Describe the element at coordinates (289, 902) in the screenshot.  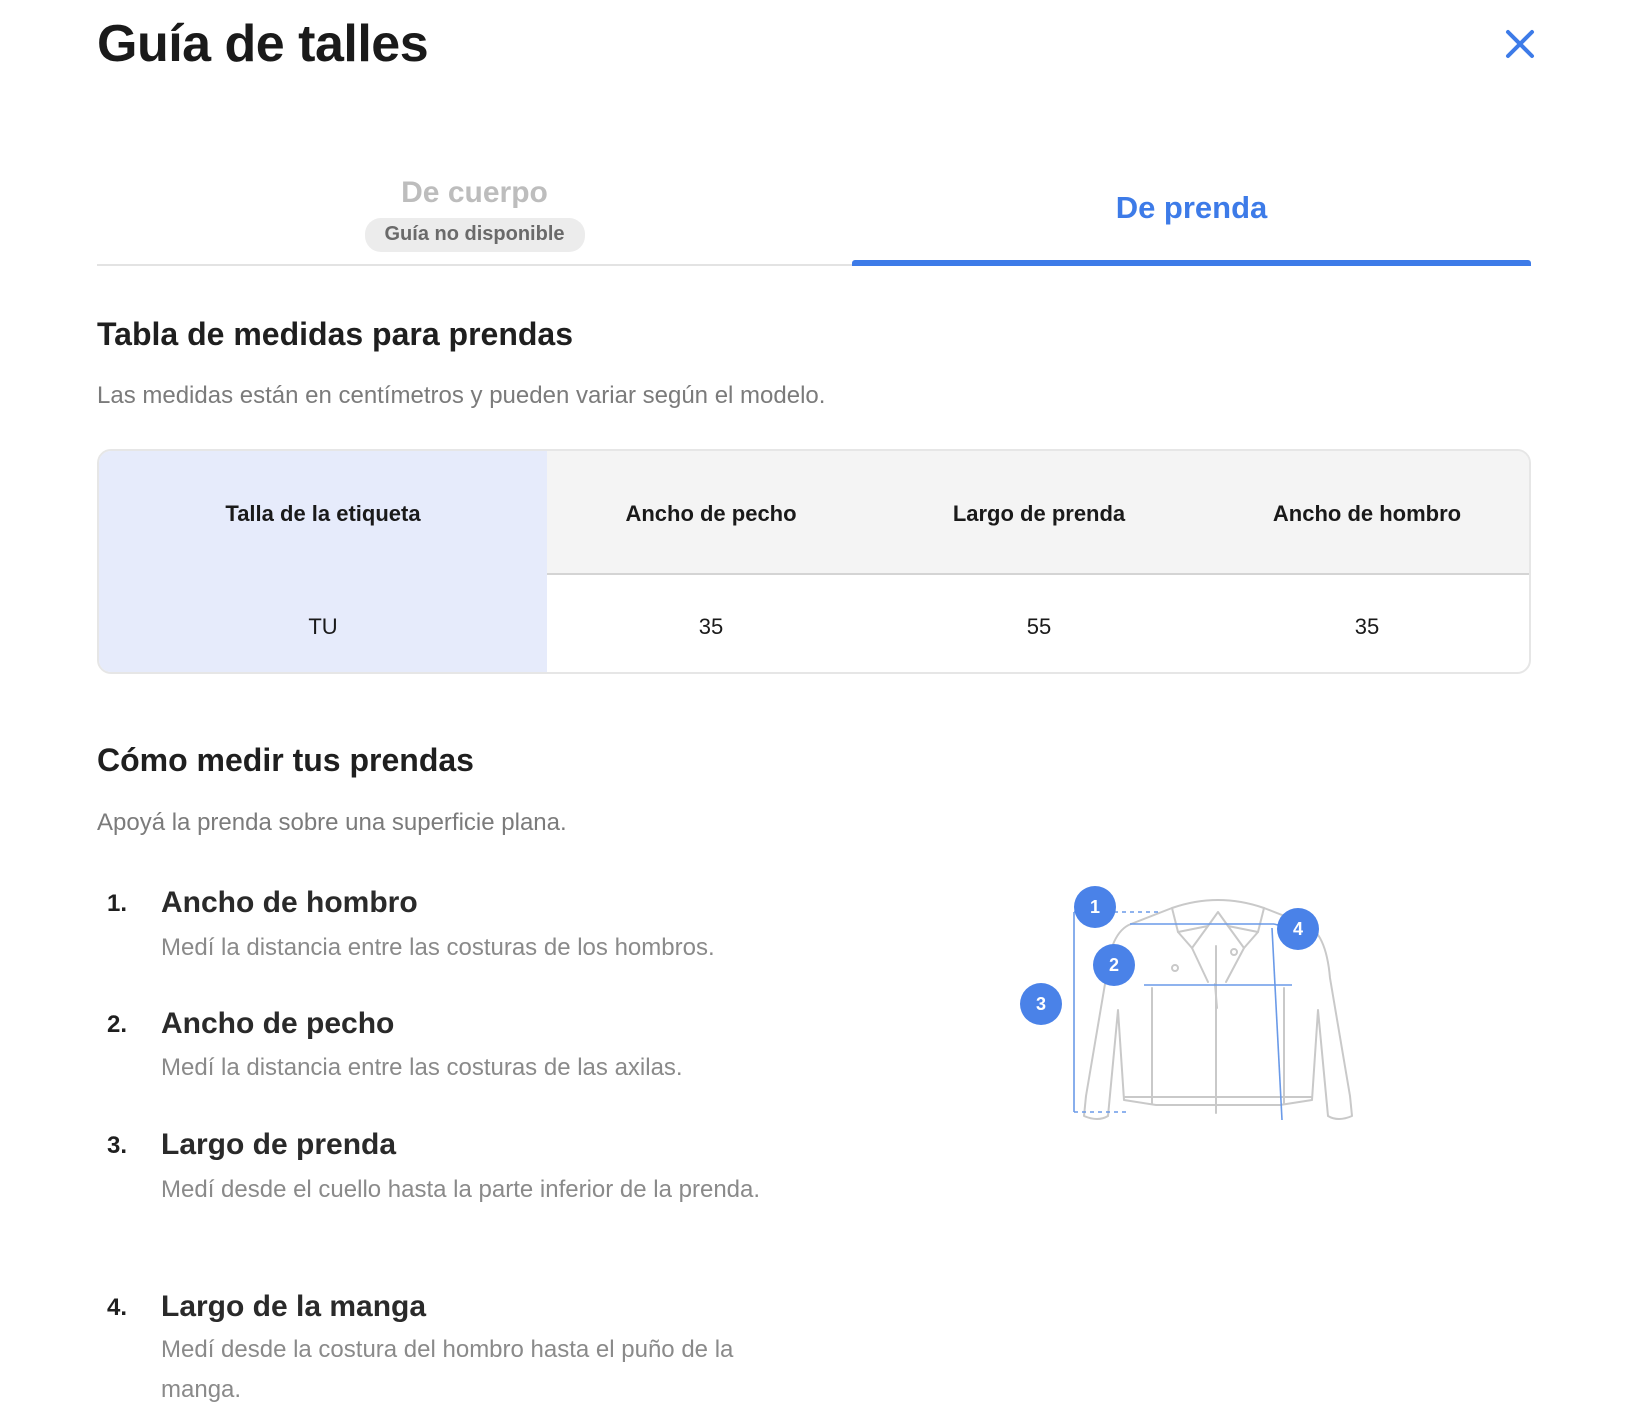
I see `step-title: Ancho de hombro` at that location.